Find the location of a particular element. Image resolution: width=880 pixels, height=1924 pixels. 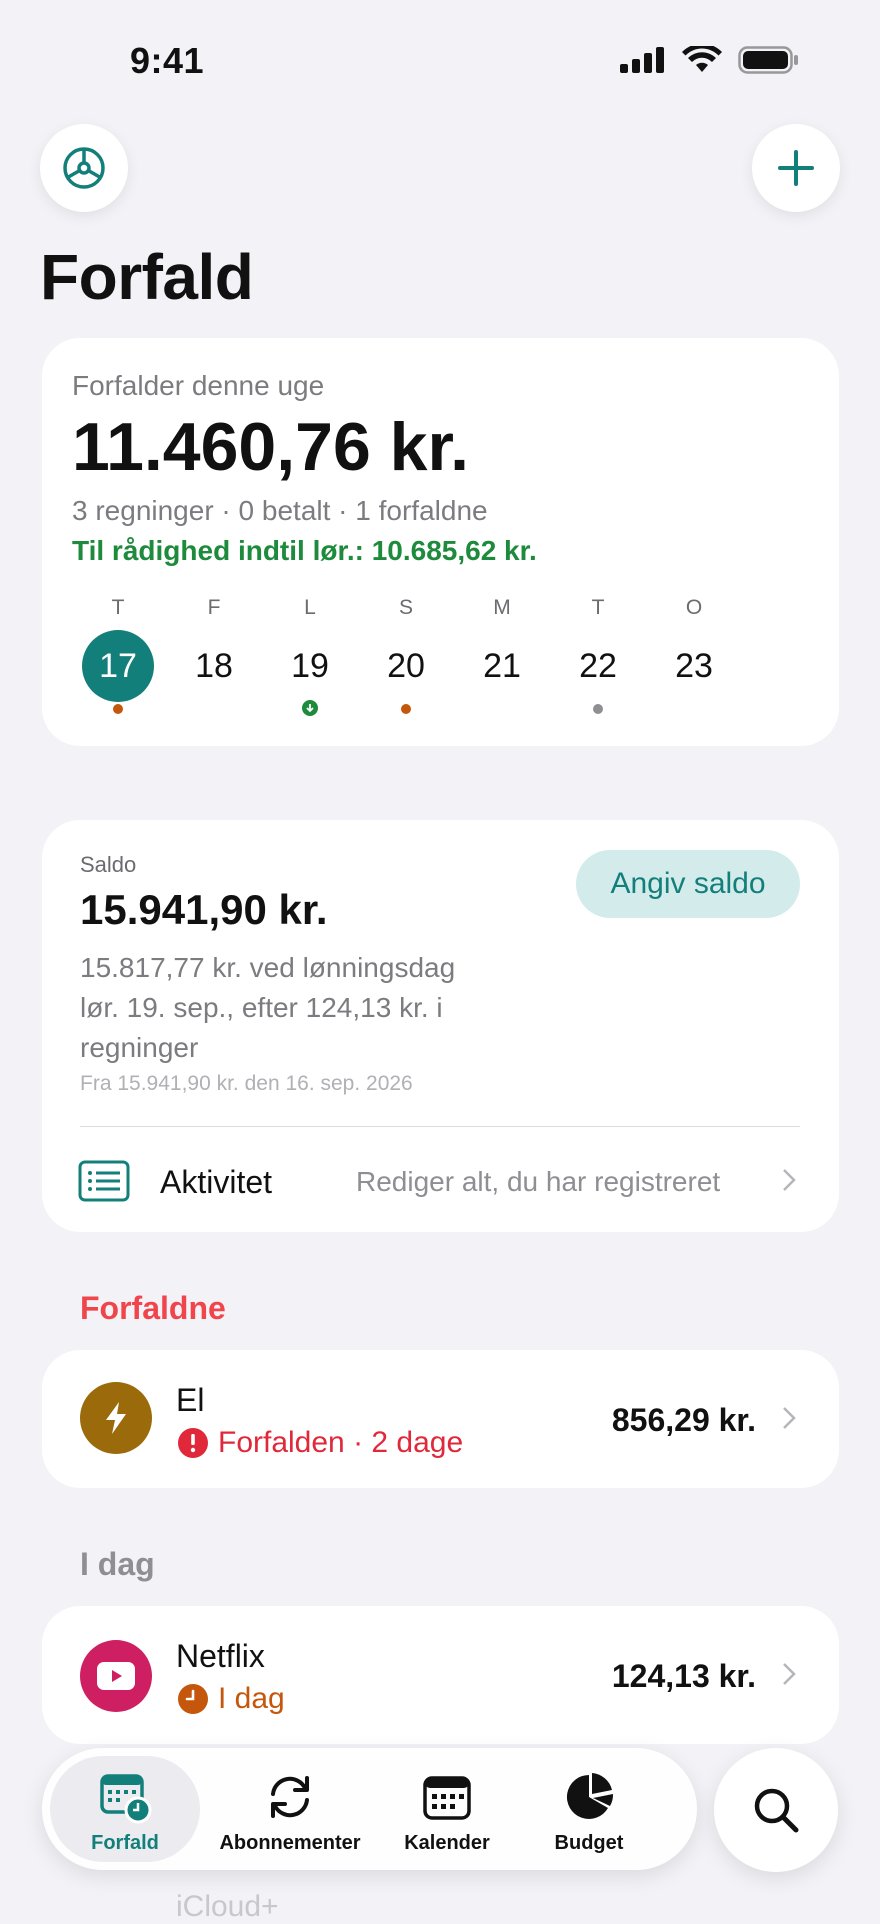

clock-icon is located at coordinates (193, 1699).